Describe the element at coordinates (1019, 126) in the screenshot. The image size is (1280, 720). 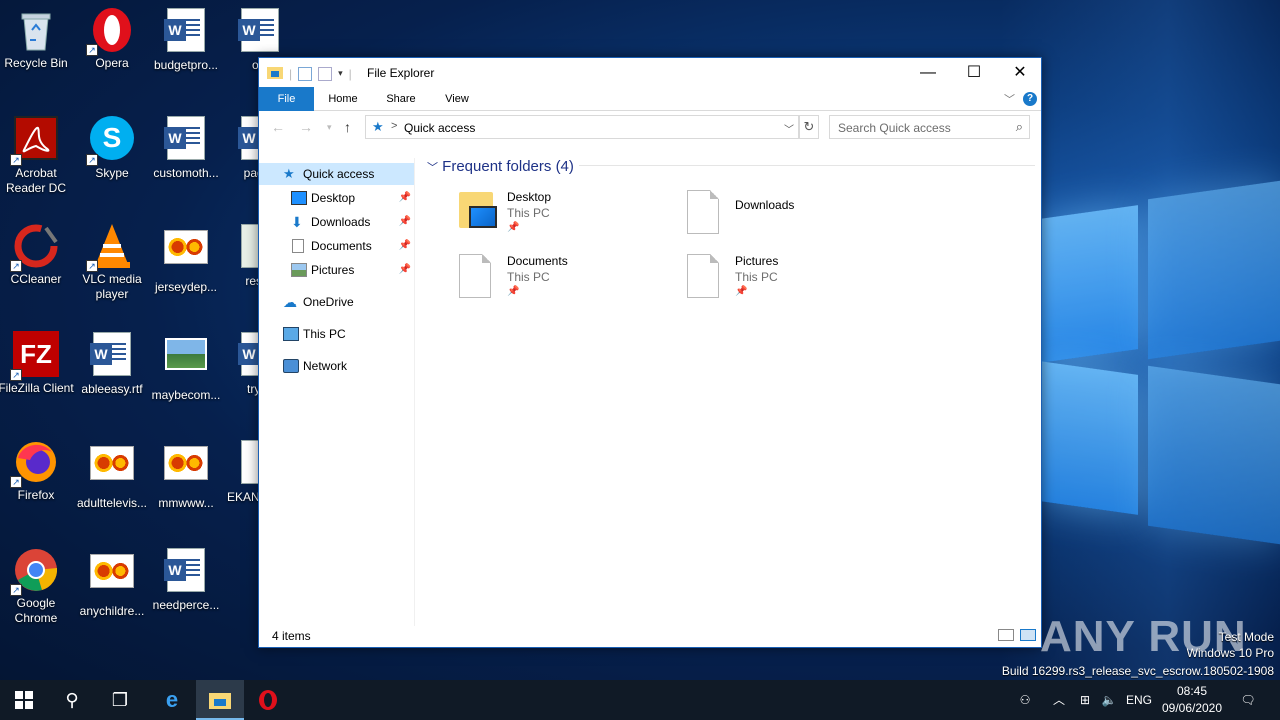
I see `search-icon: ⌕` at that location.